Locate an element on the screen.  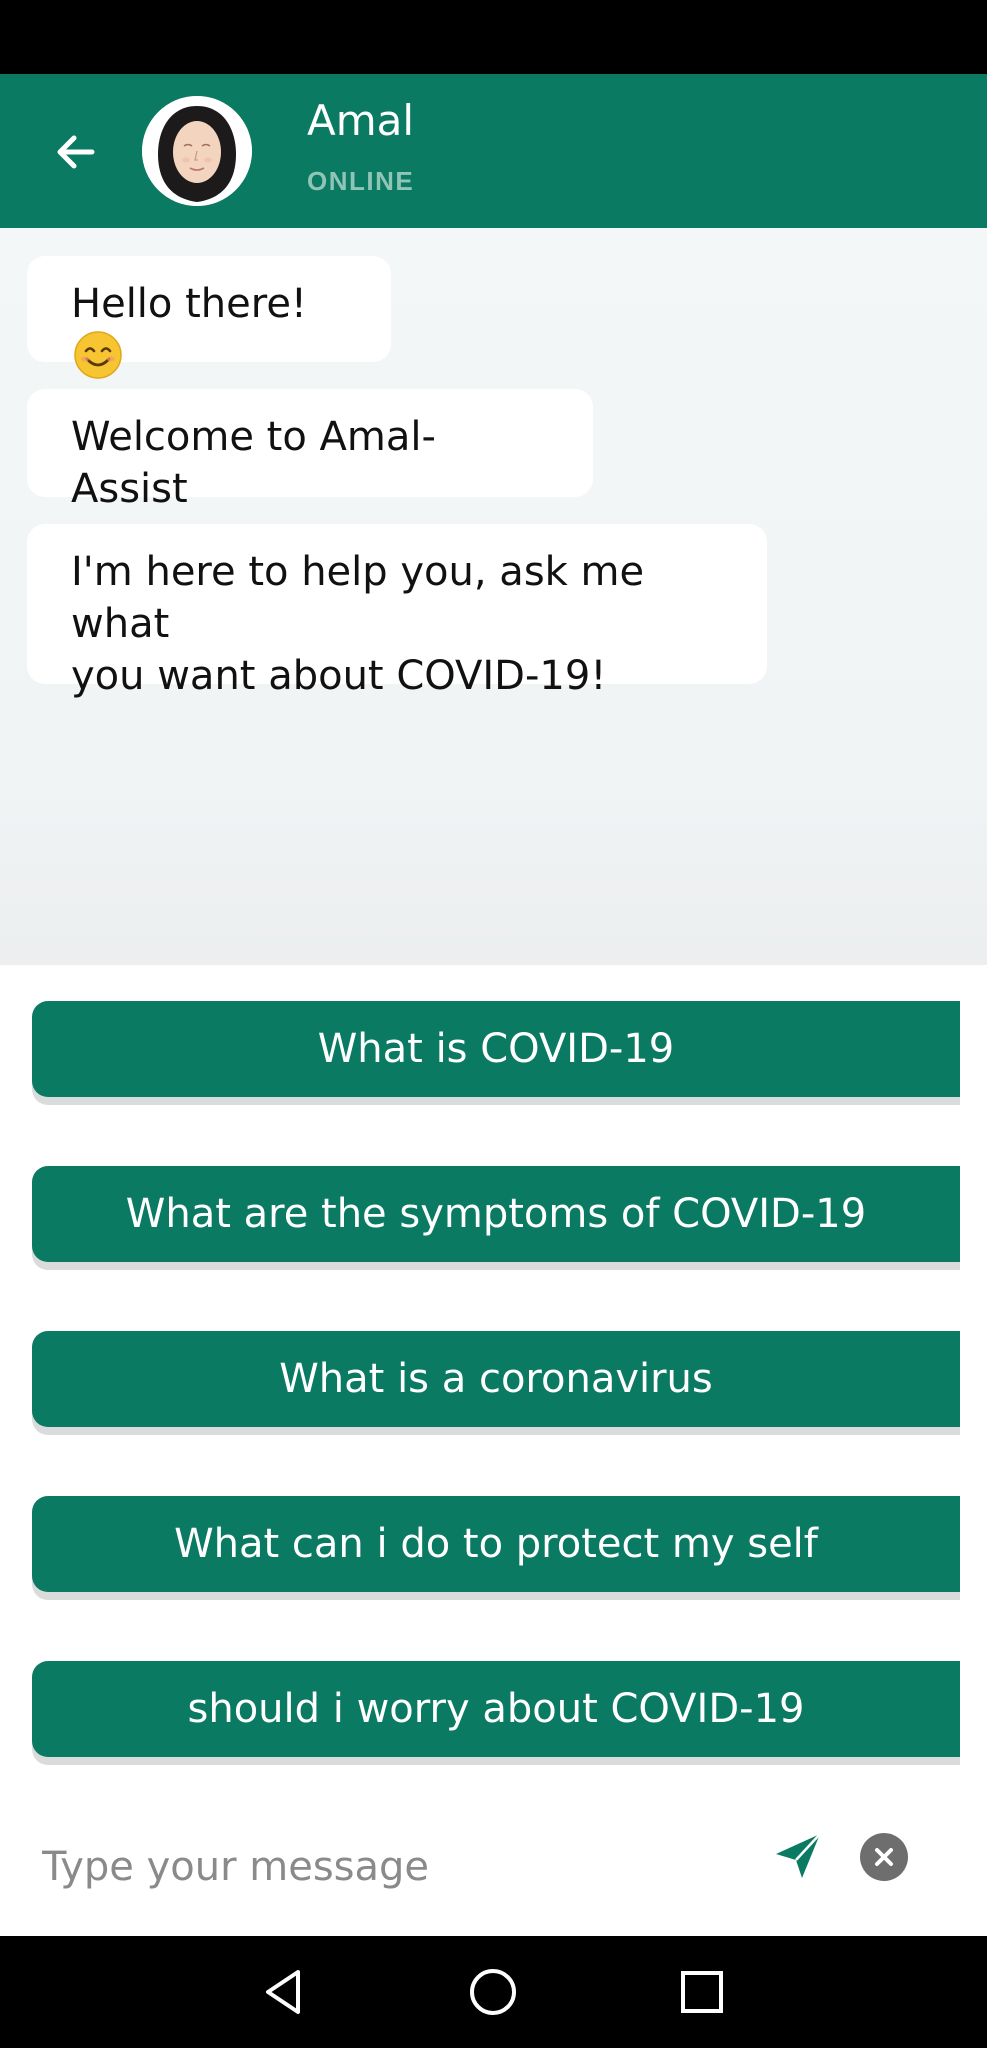
avatar-illustration is located at coordinates (197, 151).